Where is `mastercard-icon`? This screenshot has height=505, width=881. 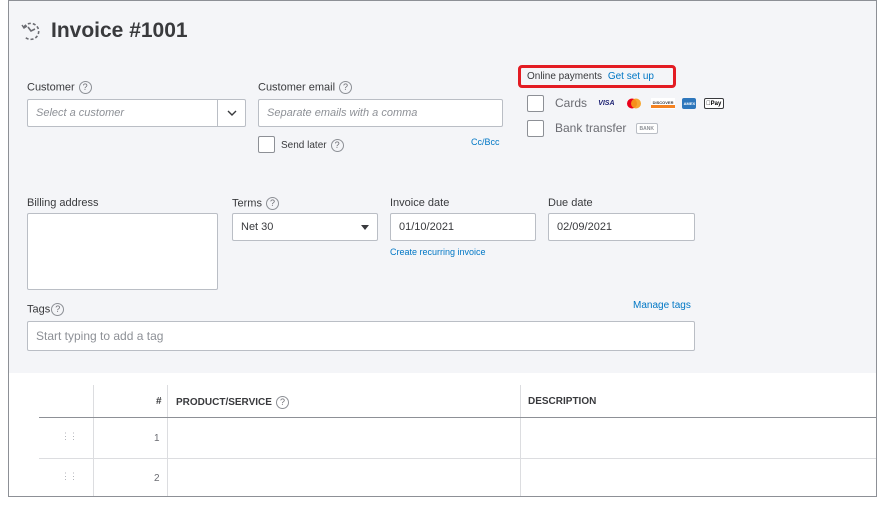 mastercard-icon is located at coordinates (634, 103).